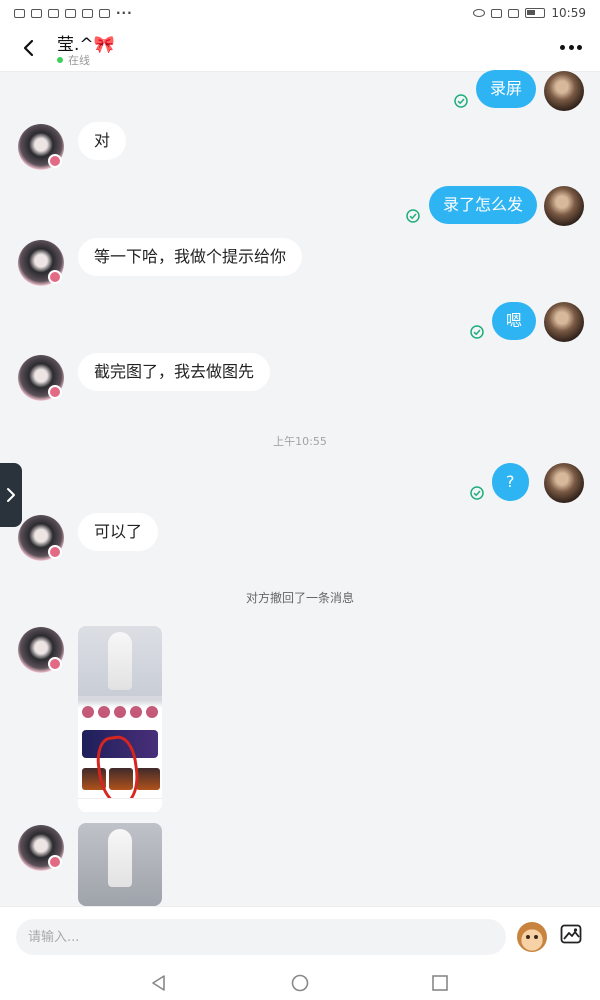 This screenshot has height=1000, width=600. What do you see at coordinates (53, 13) in the screenshot?
I see `app-icon` at bounding box center [53, 13].